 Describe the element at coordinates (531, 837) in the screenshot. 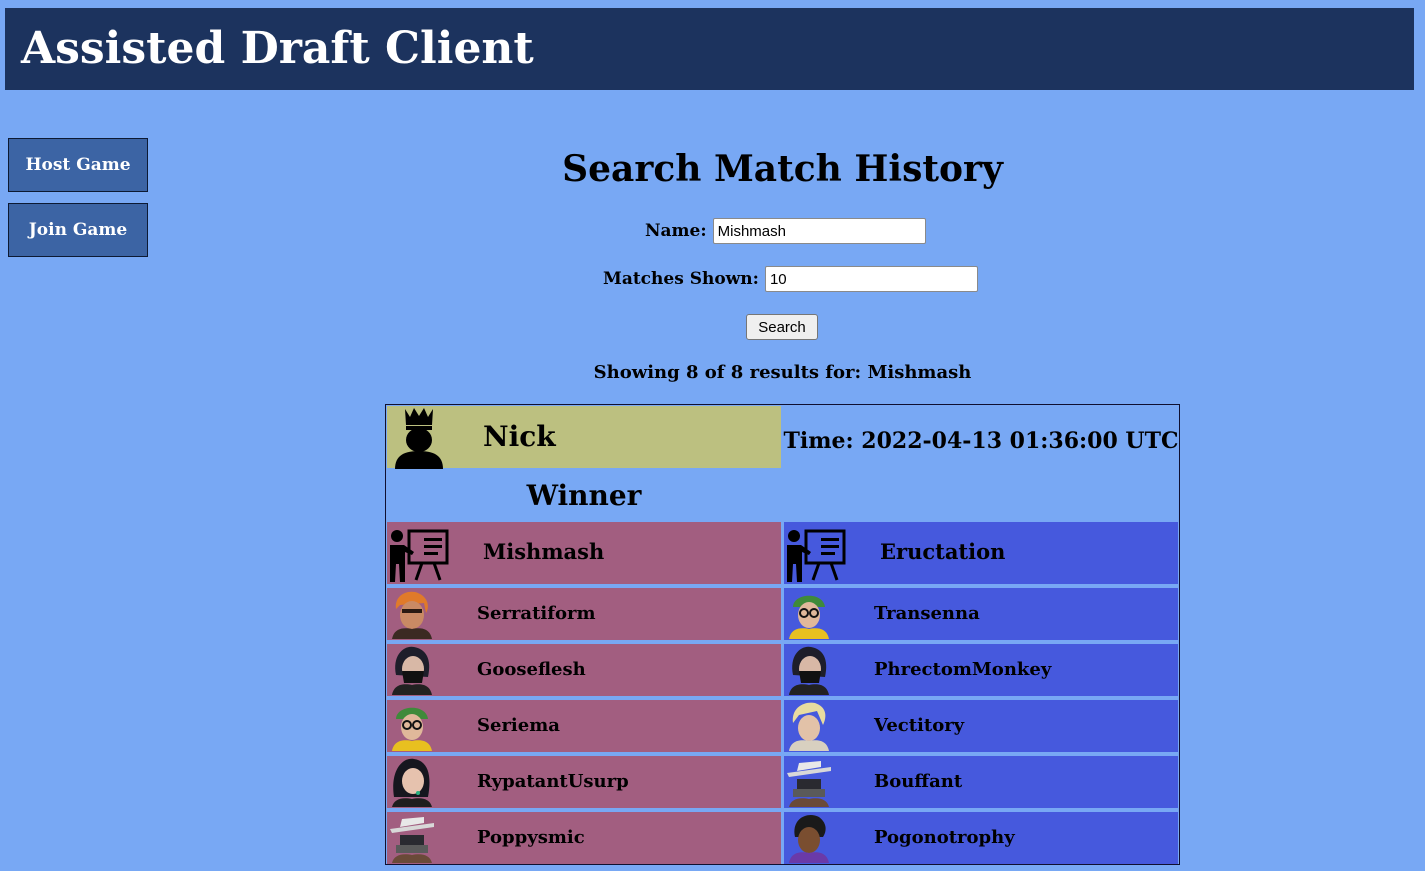

I see `player-name: Poppysmic` at that location.